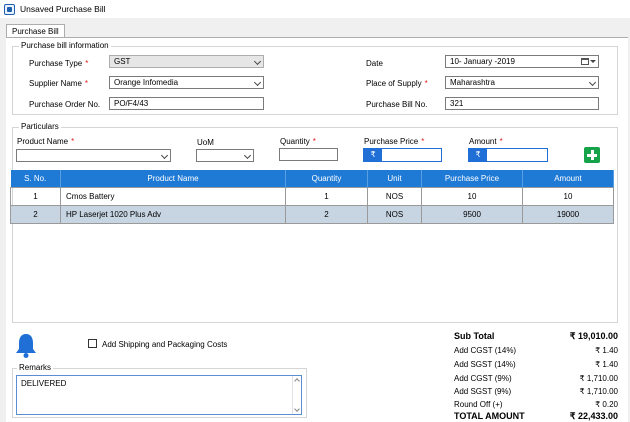 The width and height of the screenshot is (630, 422). What do you see at coordinates (472, 214) in the screenshot?
I see `cell-price: 9500` at bounding box center [472, 214].